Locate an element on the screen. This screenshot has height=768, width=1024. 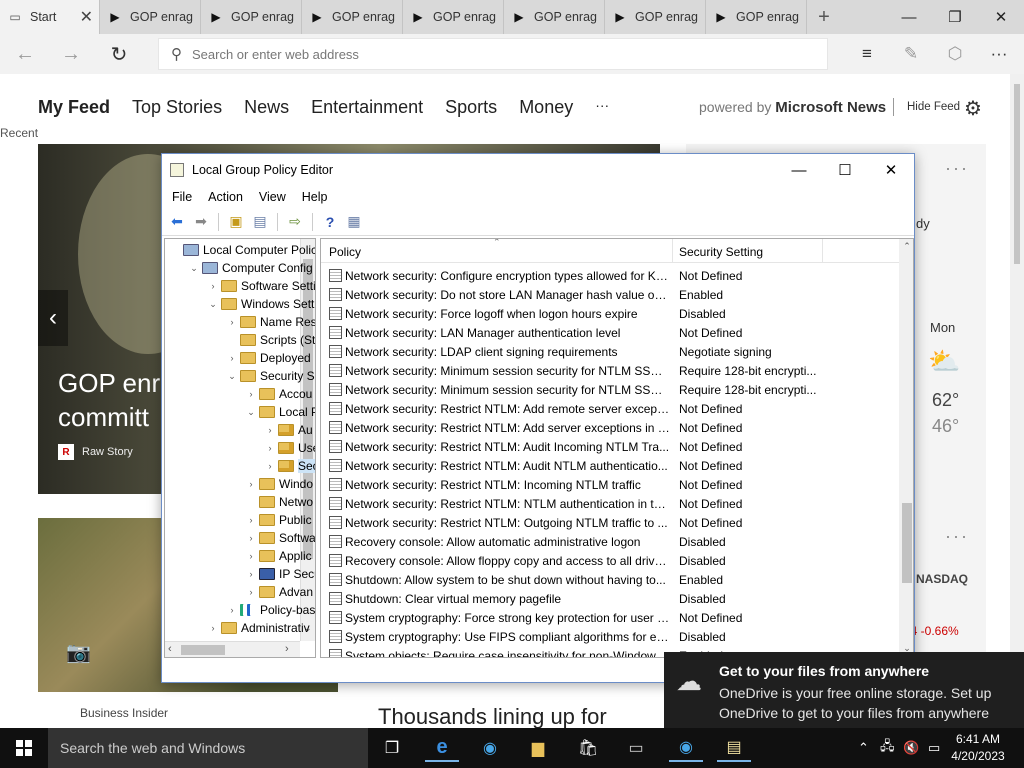
browser-minimize-button: — is located at coordinates (909, 17).